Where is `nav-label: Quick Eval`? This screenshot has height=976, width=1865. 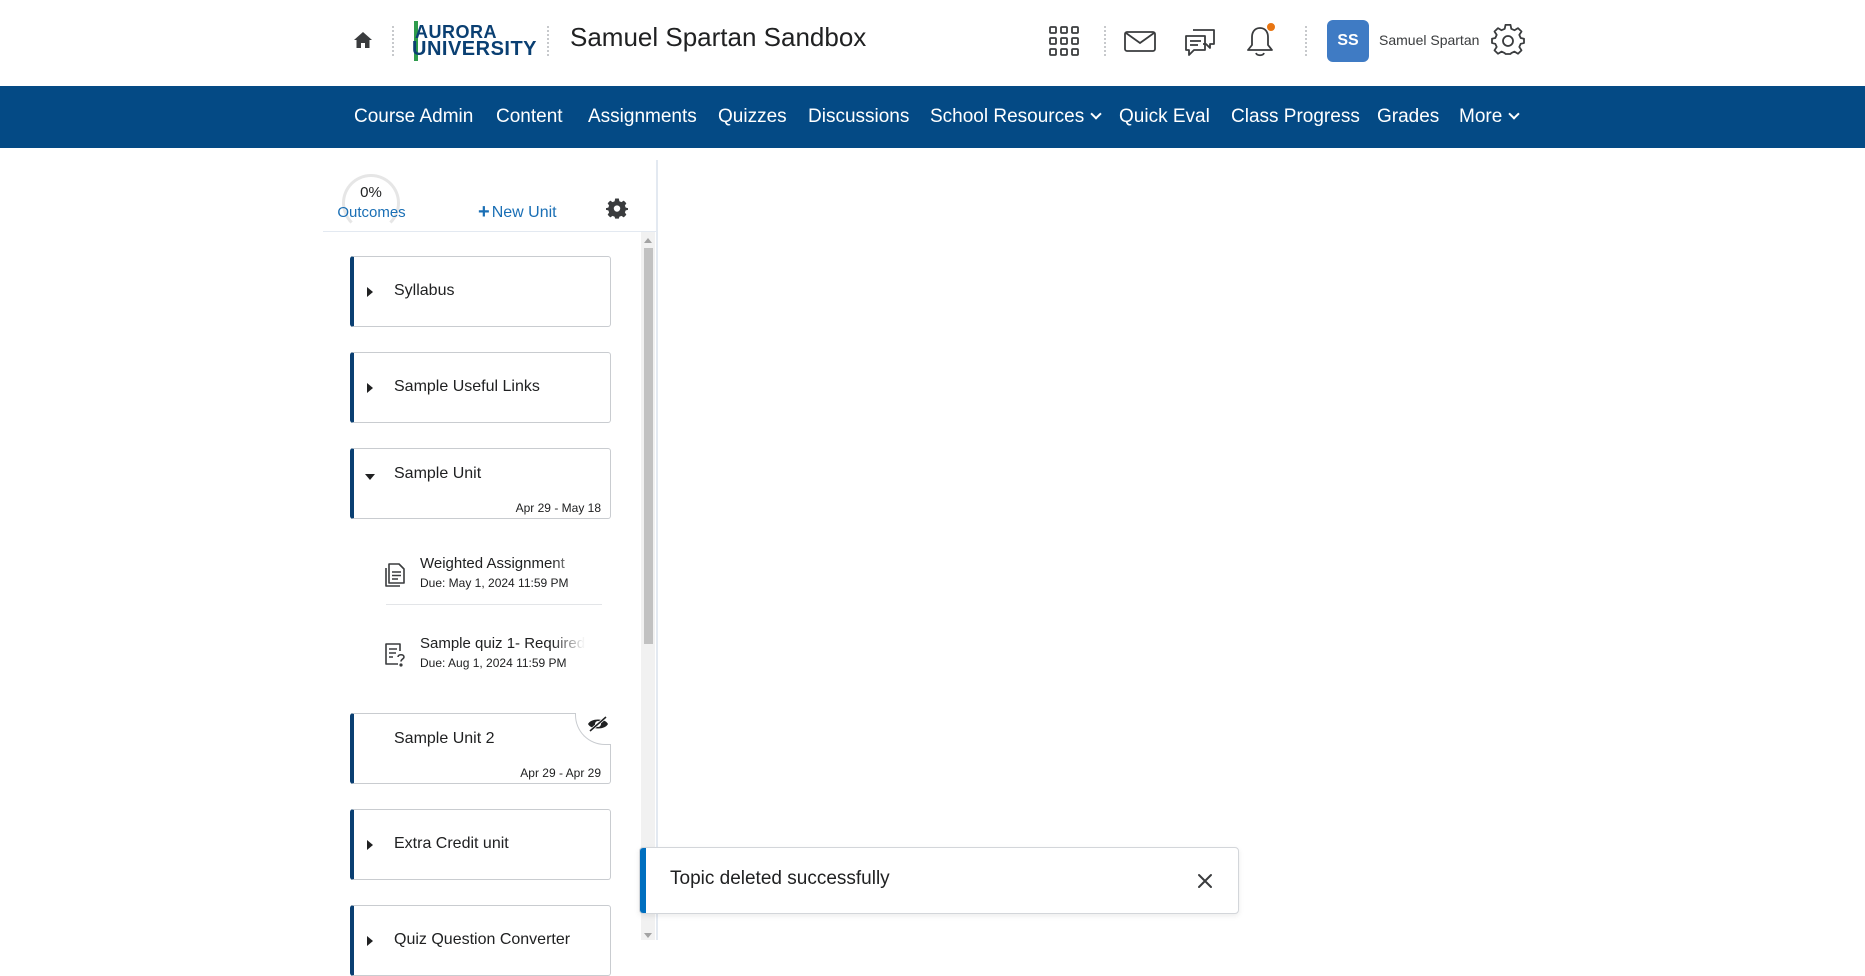 nav-label: Quick Eval is located at coordinates (1164, 116).